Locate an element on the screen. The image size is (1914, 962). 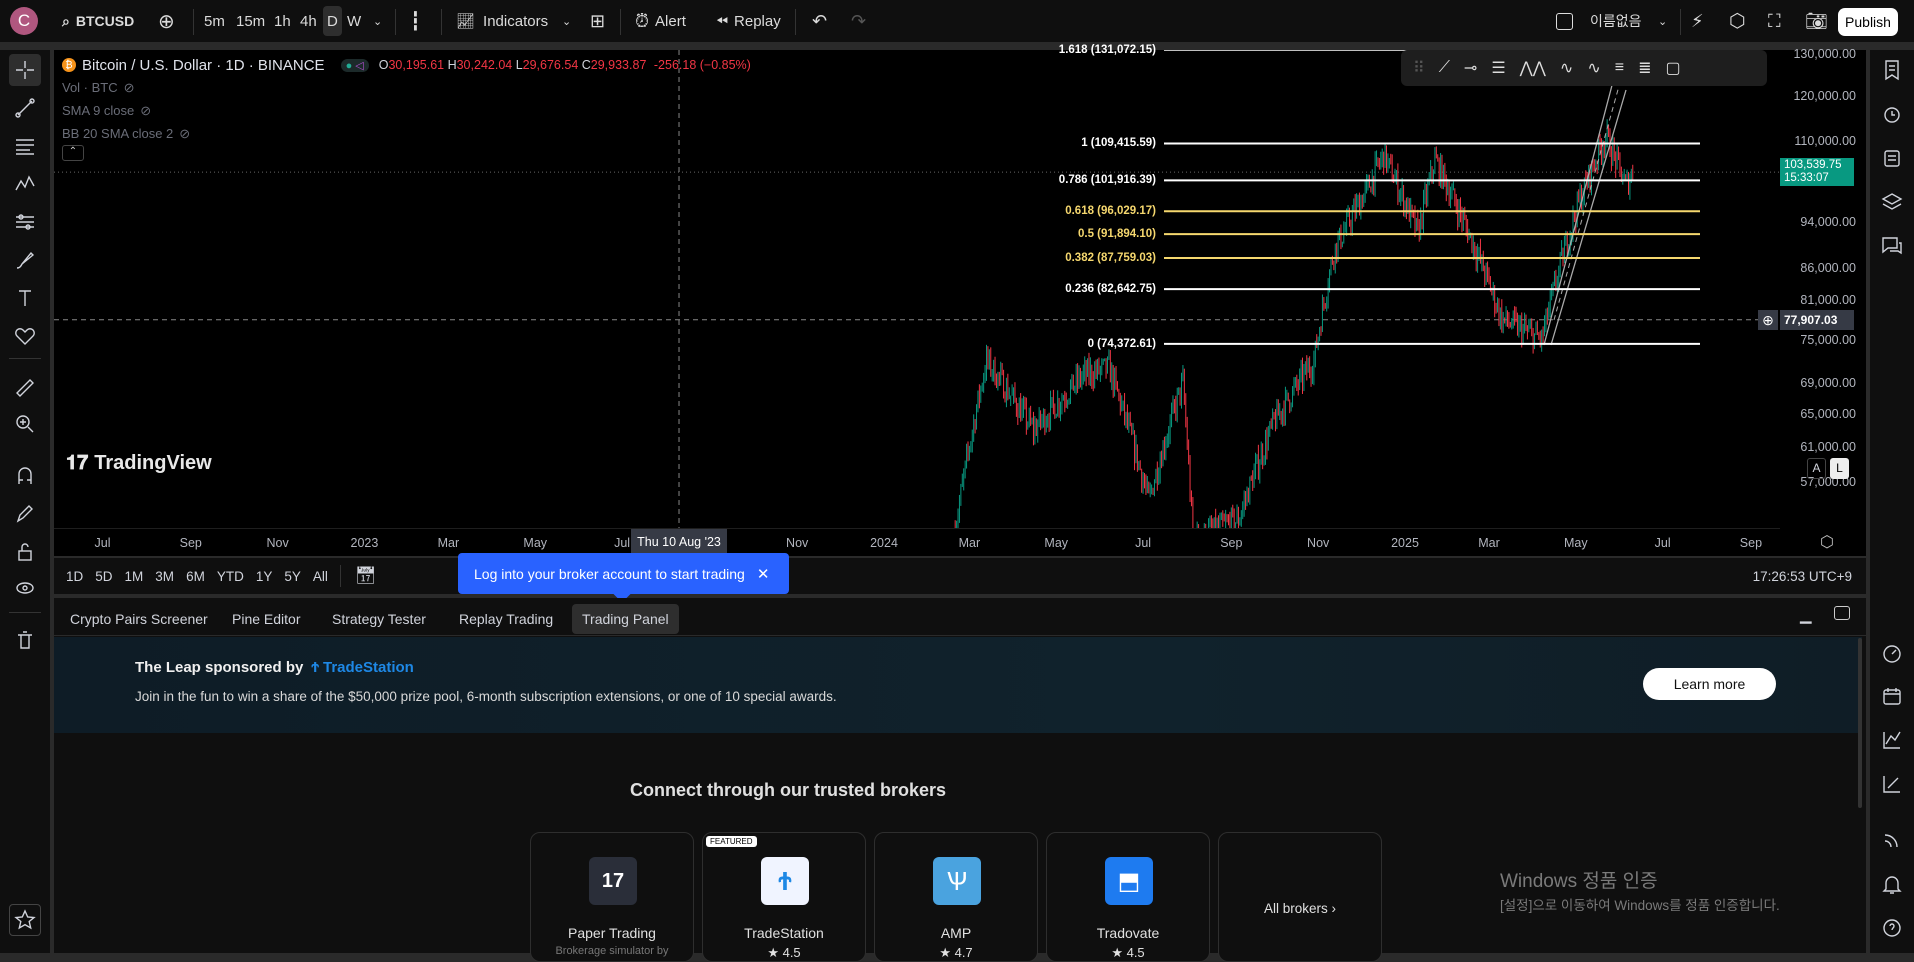
auto-scale-button: A is located at coordinates (1816, 468).